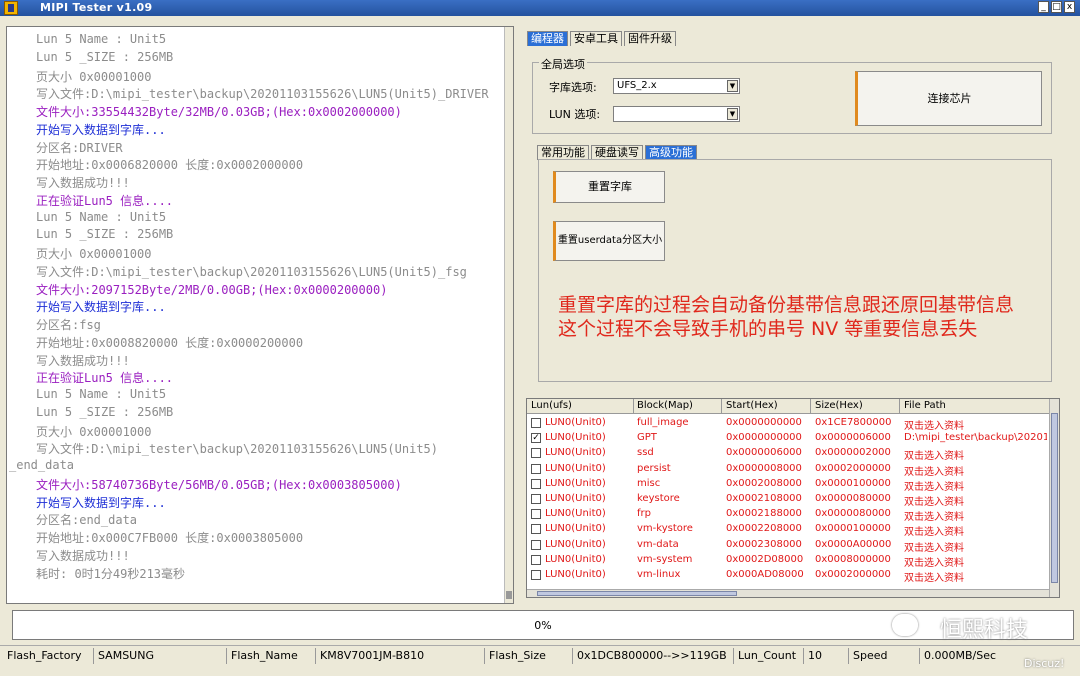  I want to click on reset-userdata-button: 重置userdata分区大小, so click(609, 241).